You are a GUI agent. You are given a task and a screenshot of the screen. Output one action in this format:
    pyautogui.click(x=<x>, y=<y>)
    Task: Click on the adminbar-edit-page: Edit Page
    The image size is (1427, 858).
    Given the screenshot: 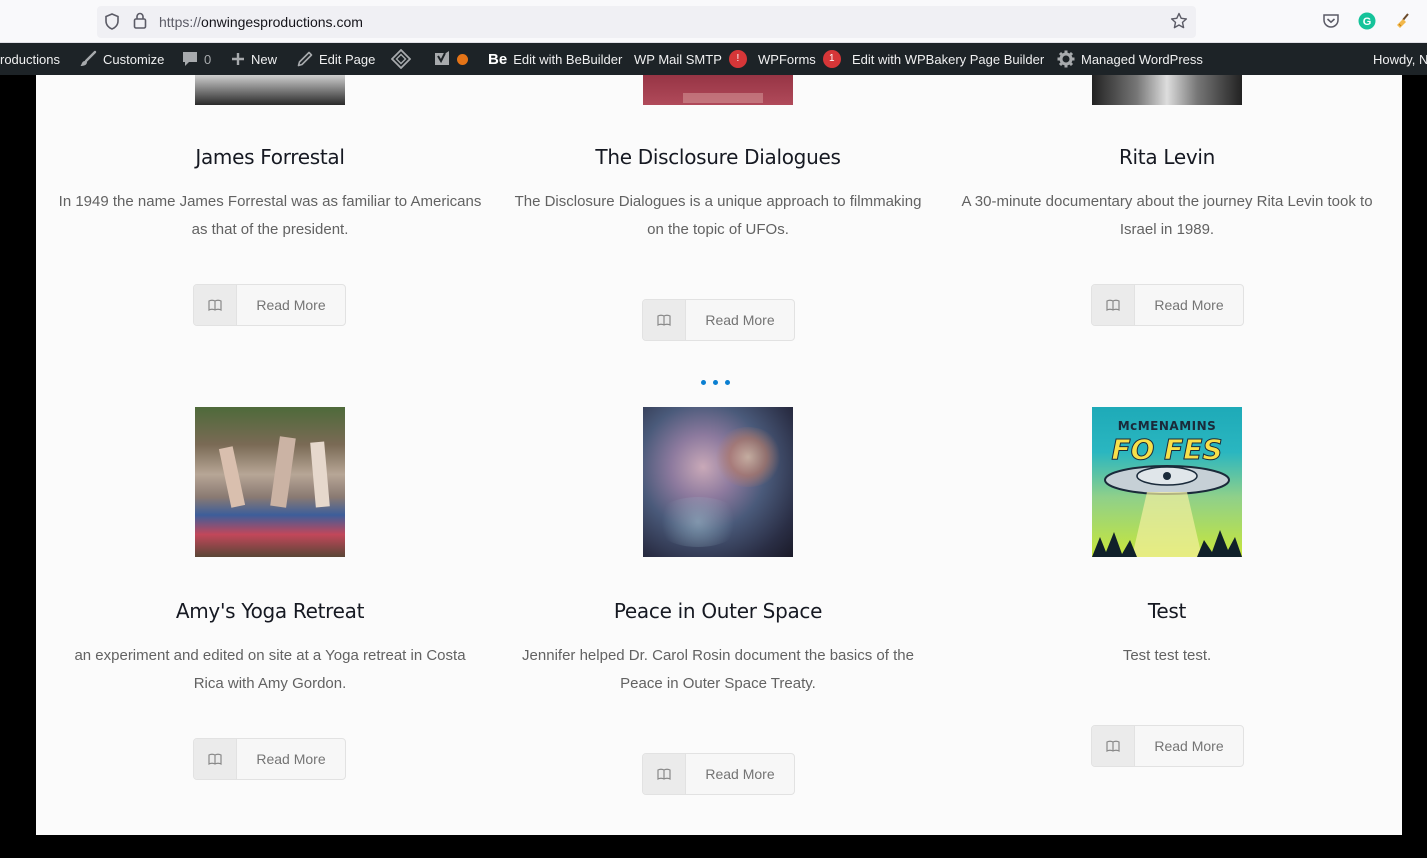 What is the action you would take?
    pyautogui.click(x=336, y=59)
    